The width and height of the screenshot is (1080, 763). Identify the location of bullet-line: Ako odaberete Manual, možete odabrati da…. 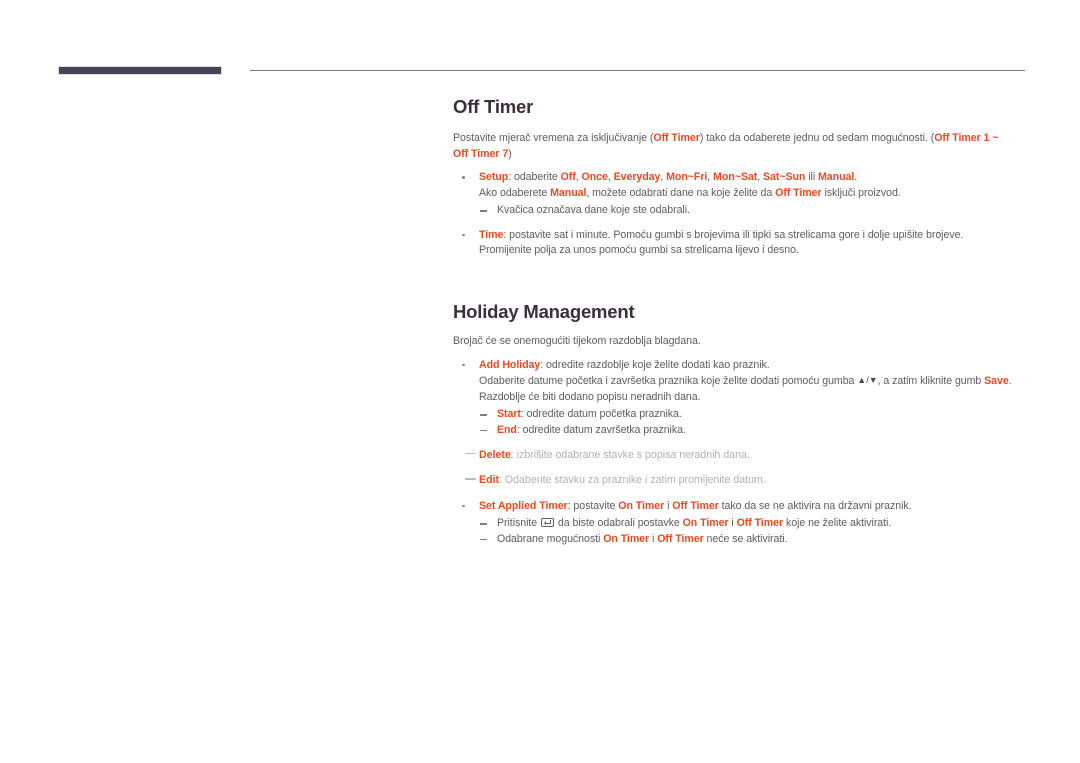
(746, 194).